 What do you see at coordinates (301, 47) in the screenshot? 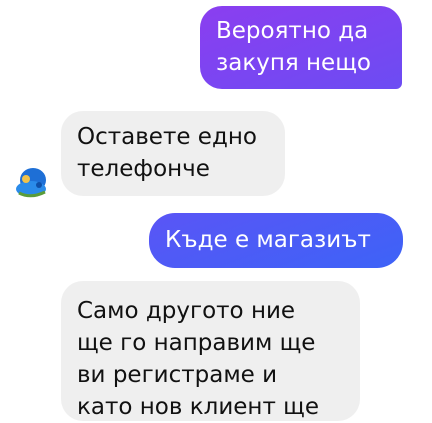
I see `outgoing-message-bubble: Вероятно да закупя нещо` at bounding box center [301, 47].